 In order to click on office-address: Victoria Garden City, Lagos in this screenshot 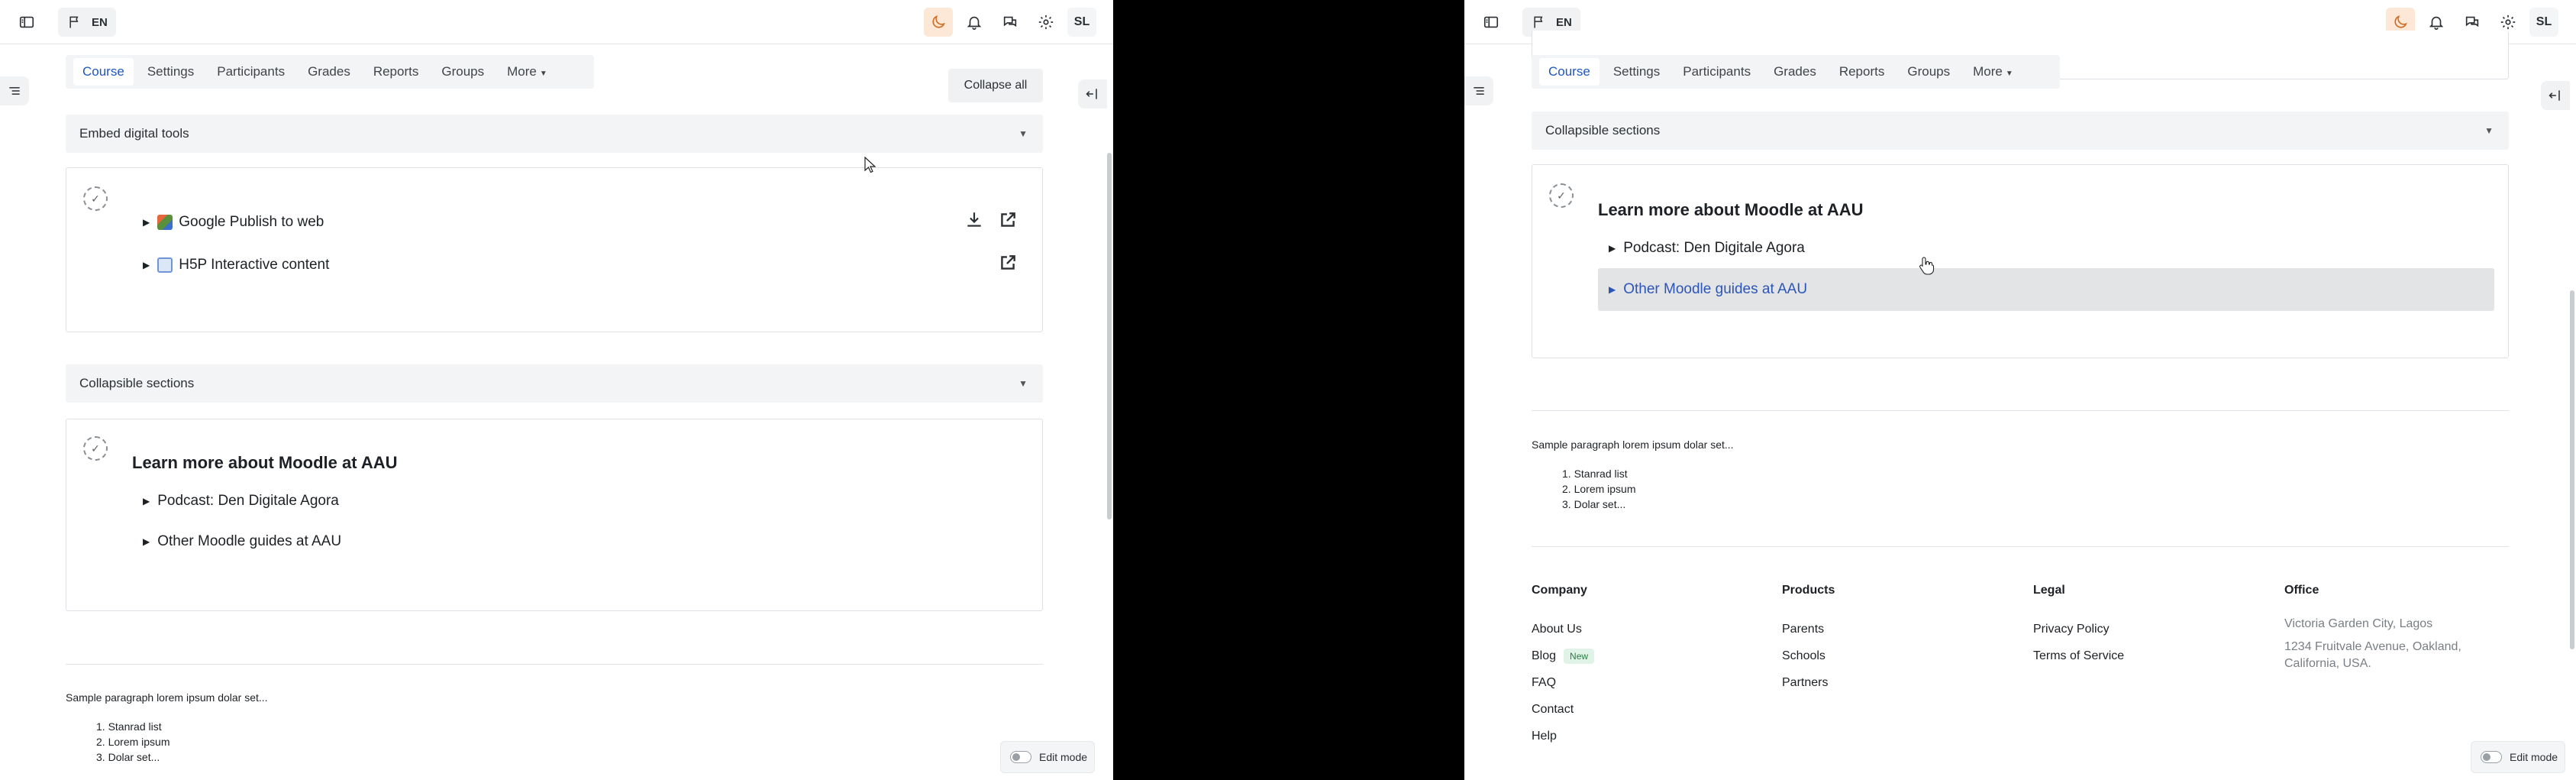, I will do `click(2358, 623)`.